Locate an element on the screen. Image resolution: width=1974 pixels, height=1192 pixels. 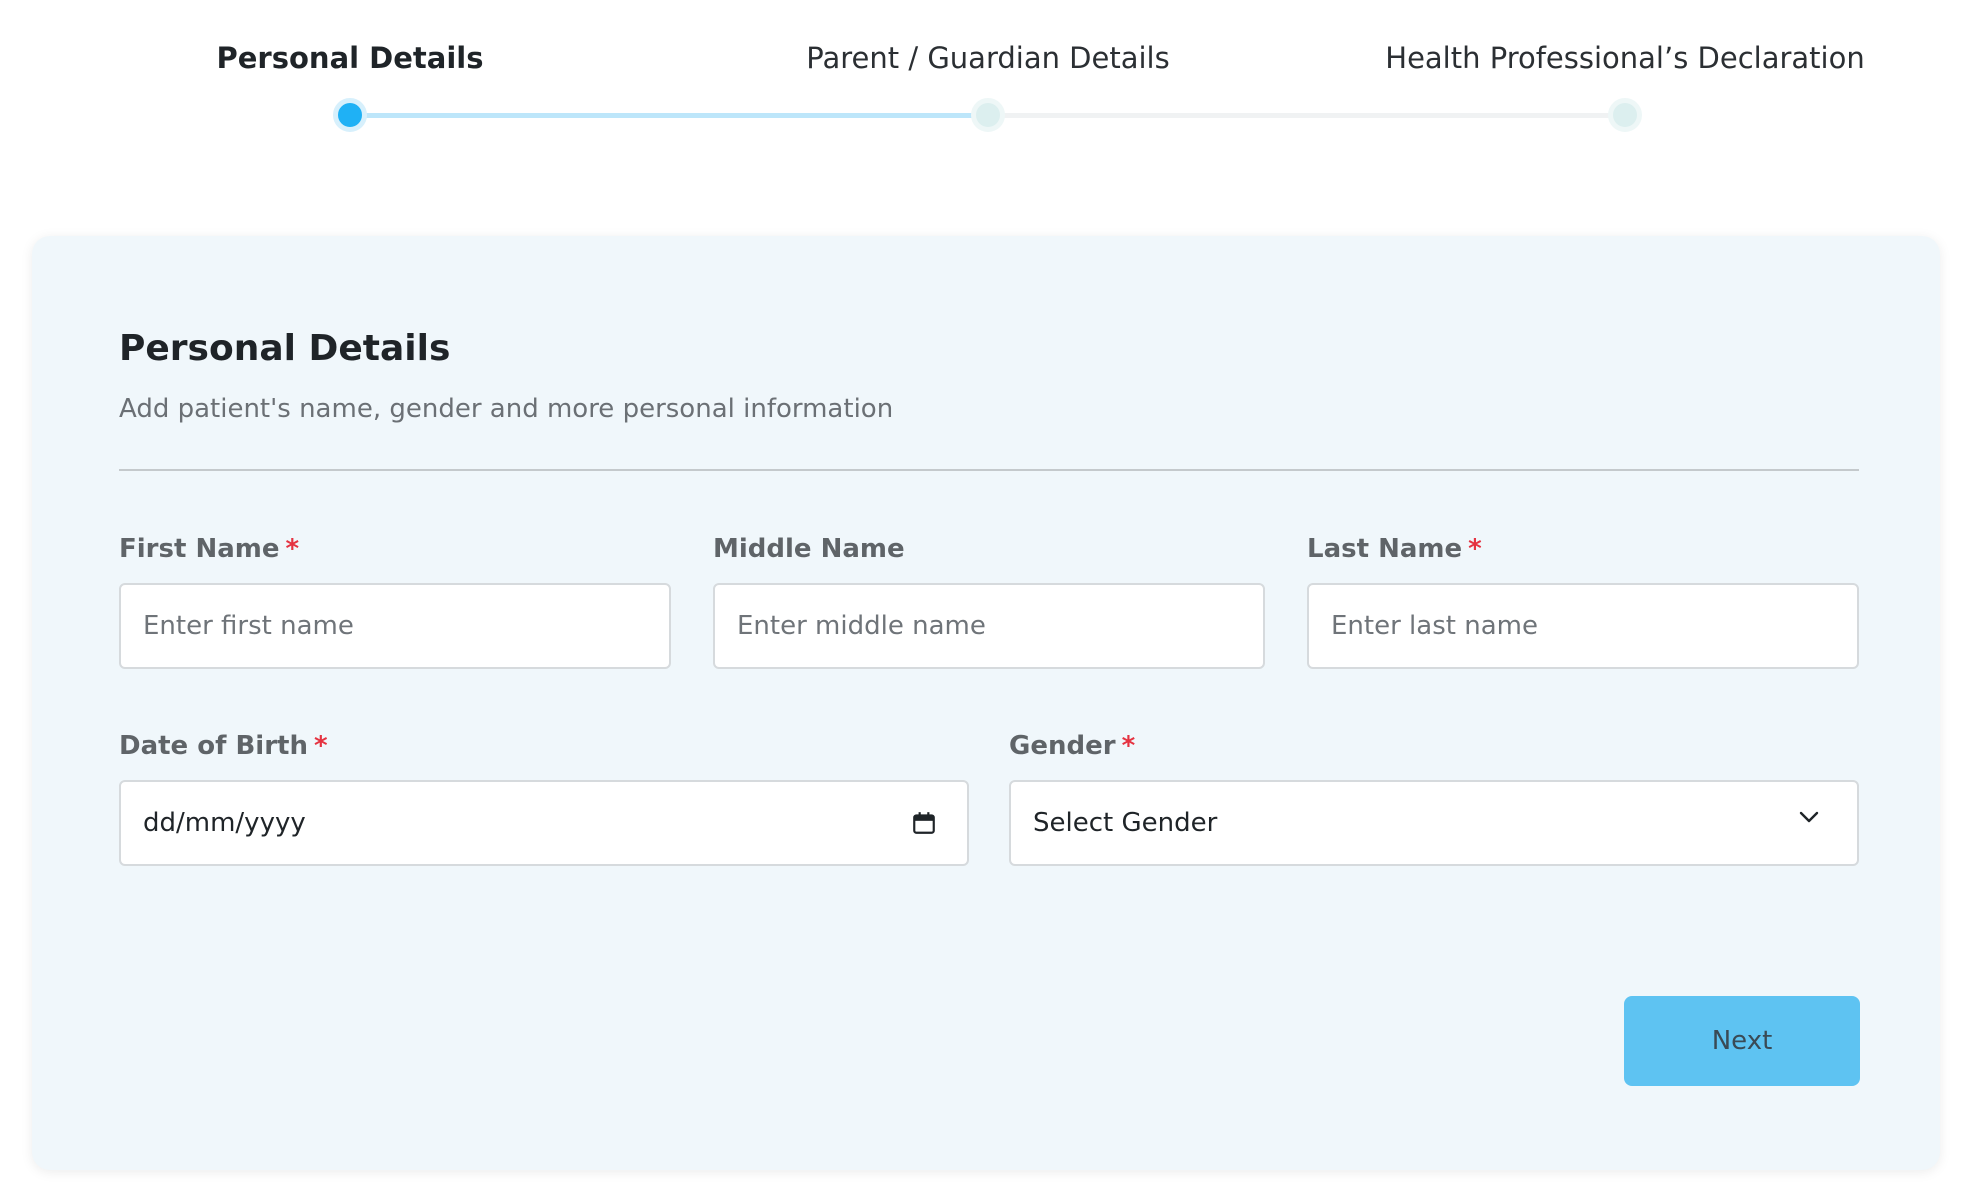
stepper-track-remaining is located at coordinates (1306, 115).